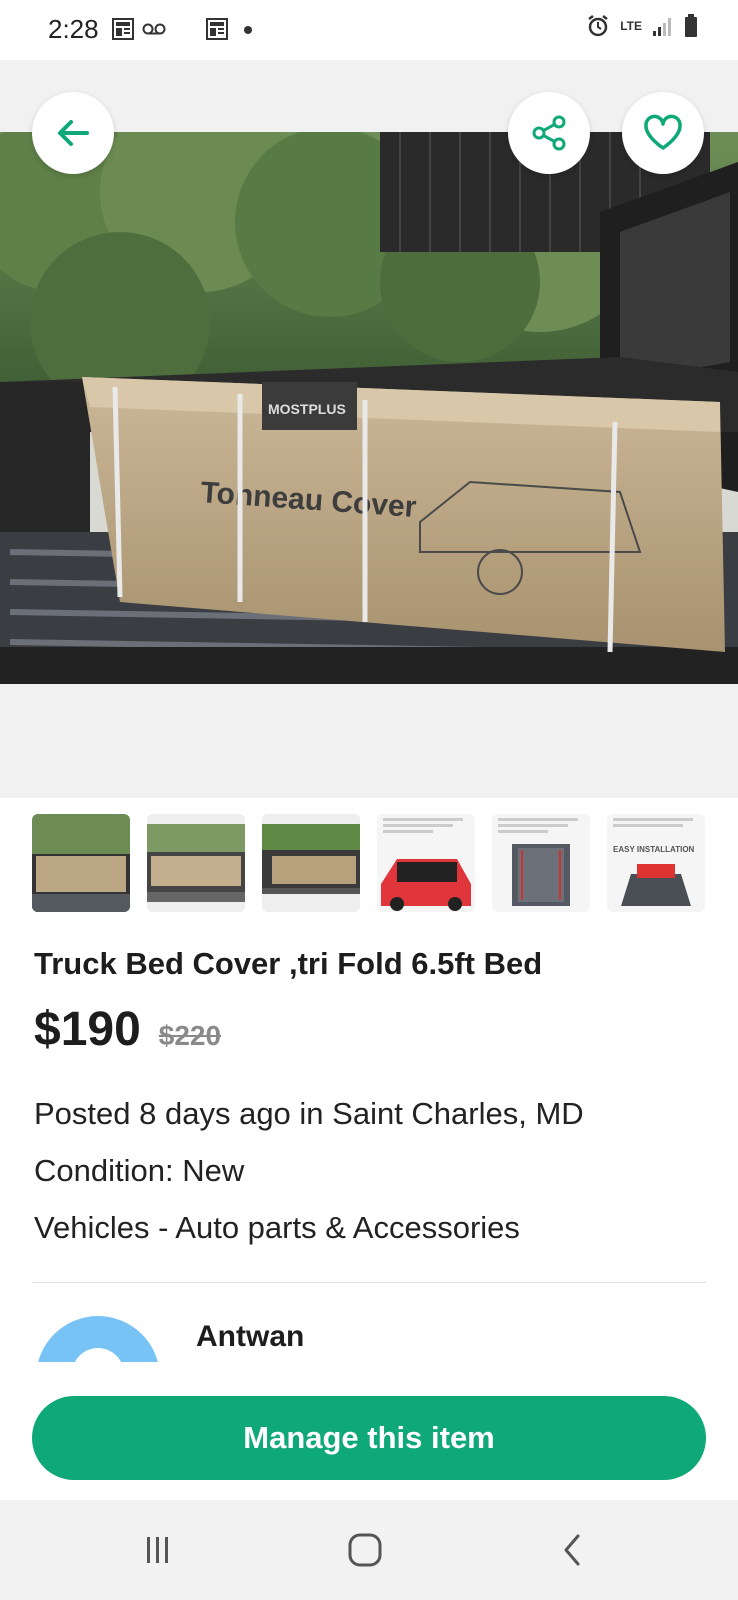  What do you see at coordinates (139, 1170) in the screenshot?
I see `condition-info: Condition: New` at bounding box center [139, 1170].